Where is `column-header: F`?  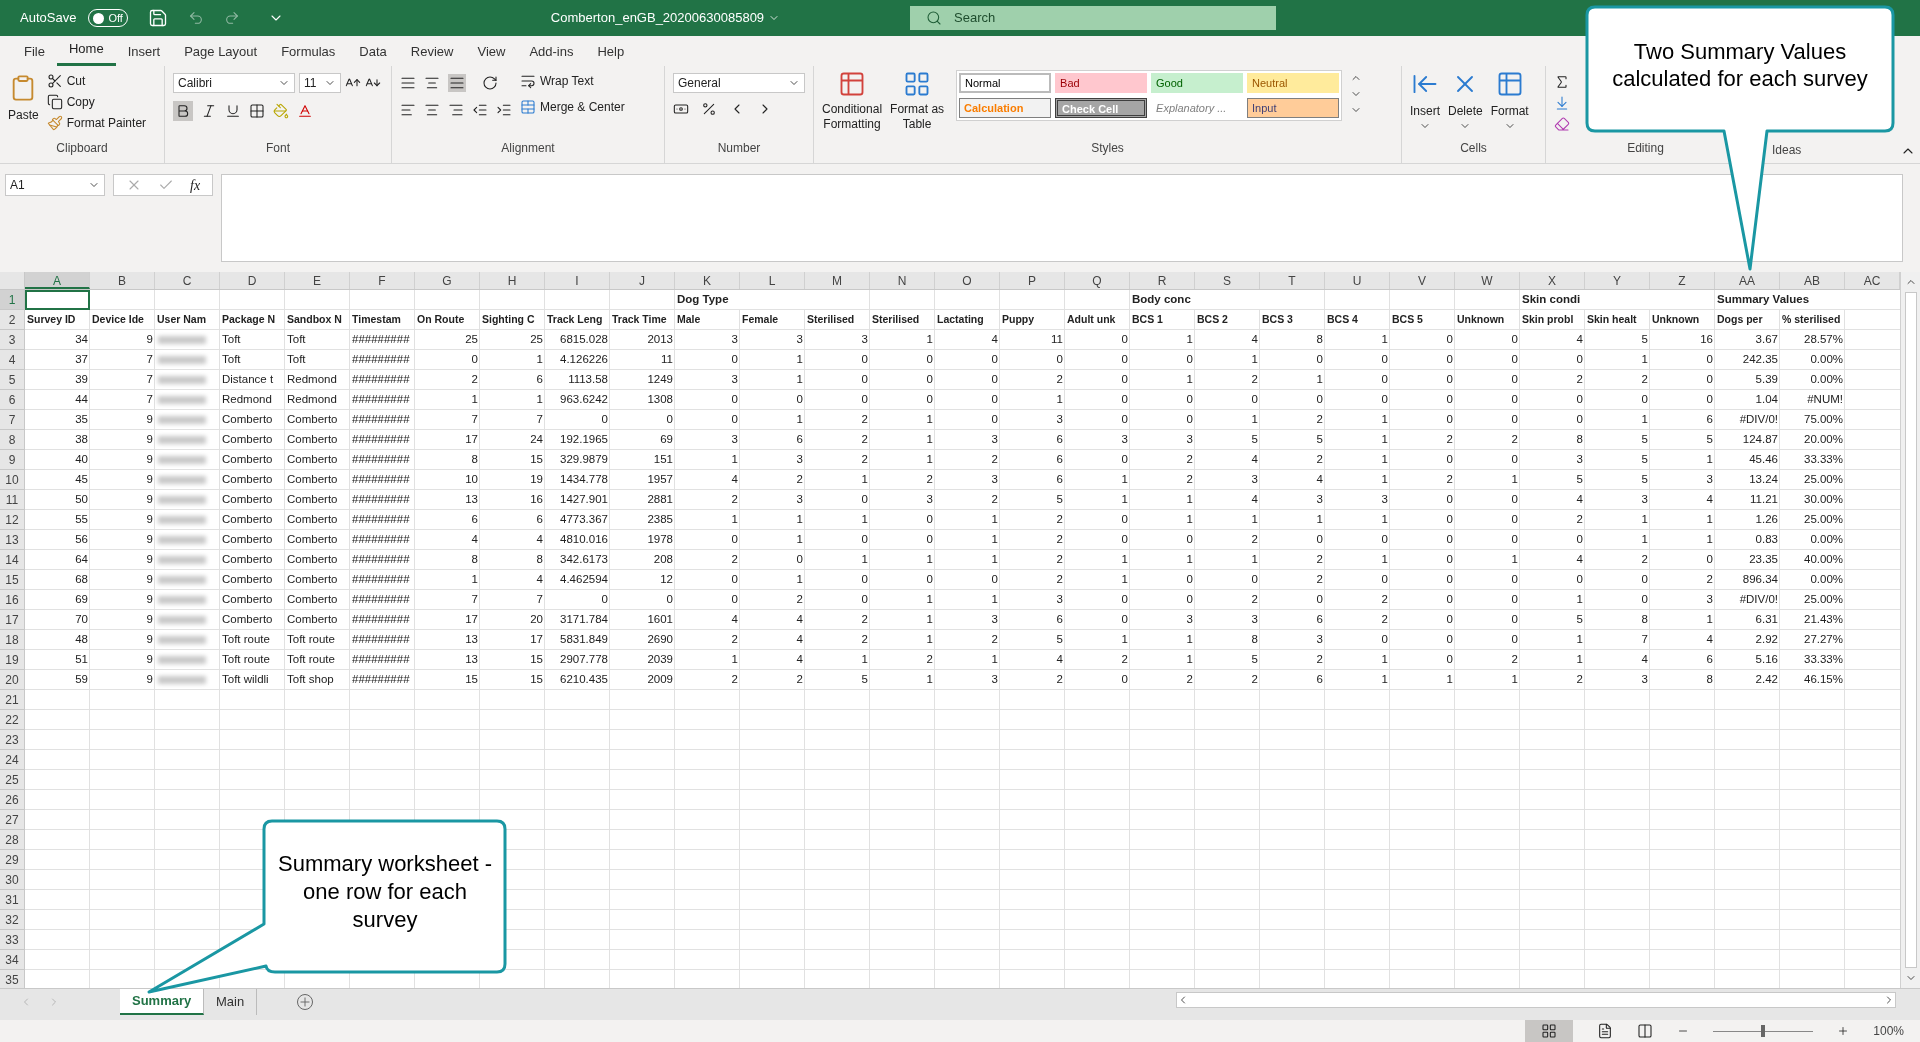
column-header: F is located at coordinates (382, 280).